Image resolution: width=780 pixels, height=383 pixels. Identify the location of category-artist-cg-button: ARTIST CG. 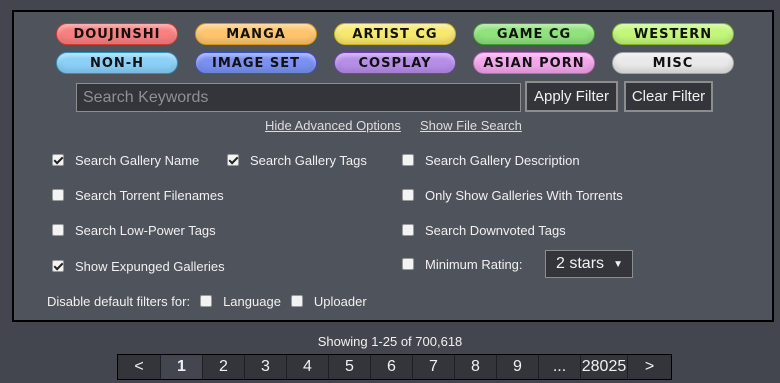
(395, 34).